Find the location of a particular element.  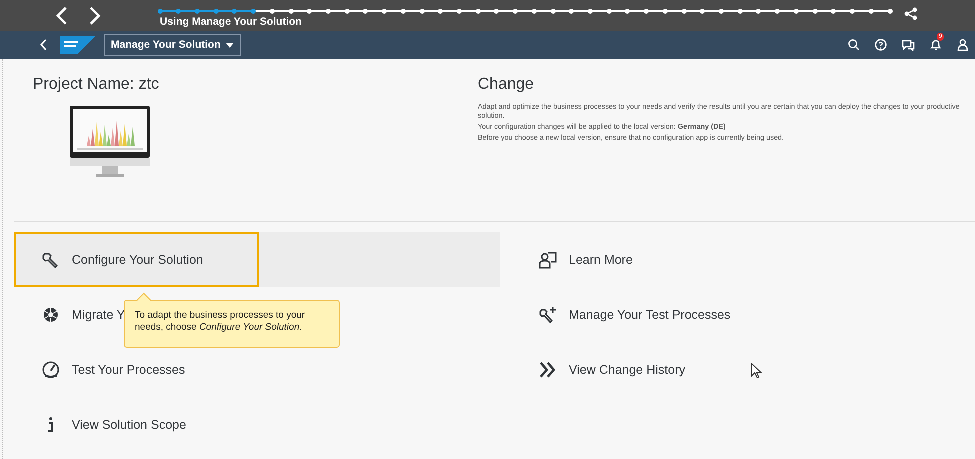

caret-icon is located at coordinates (230, 45).